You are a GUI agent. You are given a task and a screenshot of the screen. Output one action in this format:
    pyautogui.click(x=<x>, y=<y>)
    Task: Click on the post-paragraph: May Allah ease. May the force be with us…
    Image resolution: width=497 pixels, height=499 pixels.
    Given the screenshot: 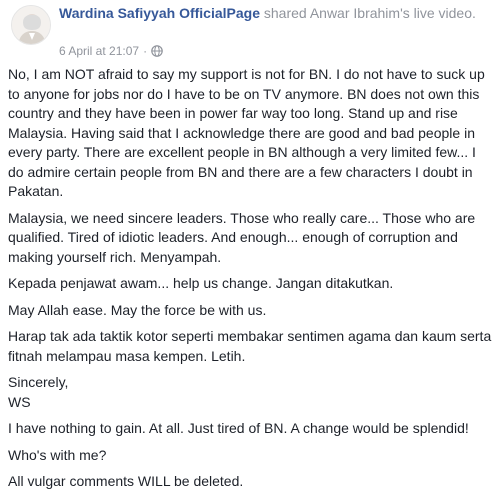 What is the action you would take?
    pyautogui.click(x=137, y=309)
    